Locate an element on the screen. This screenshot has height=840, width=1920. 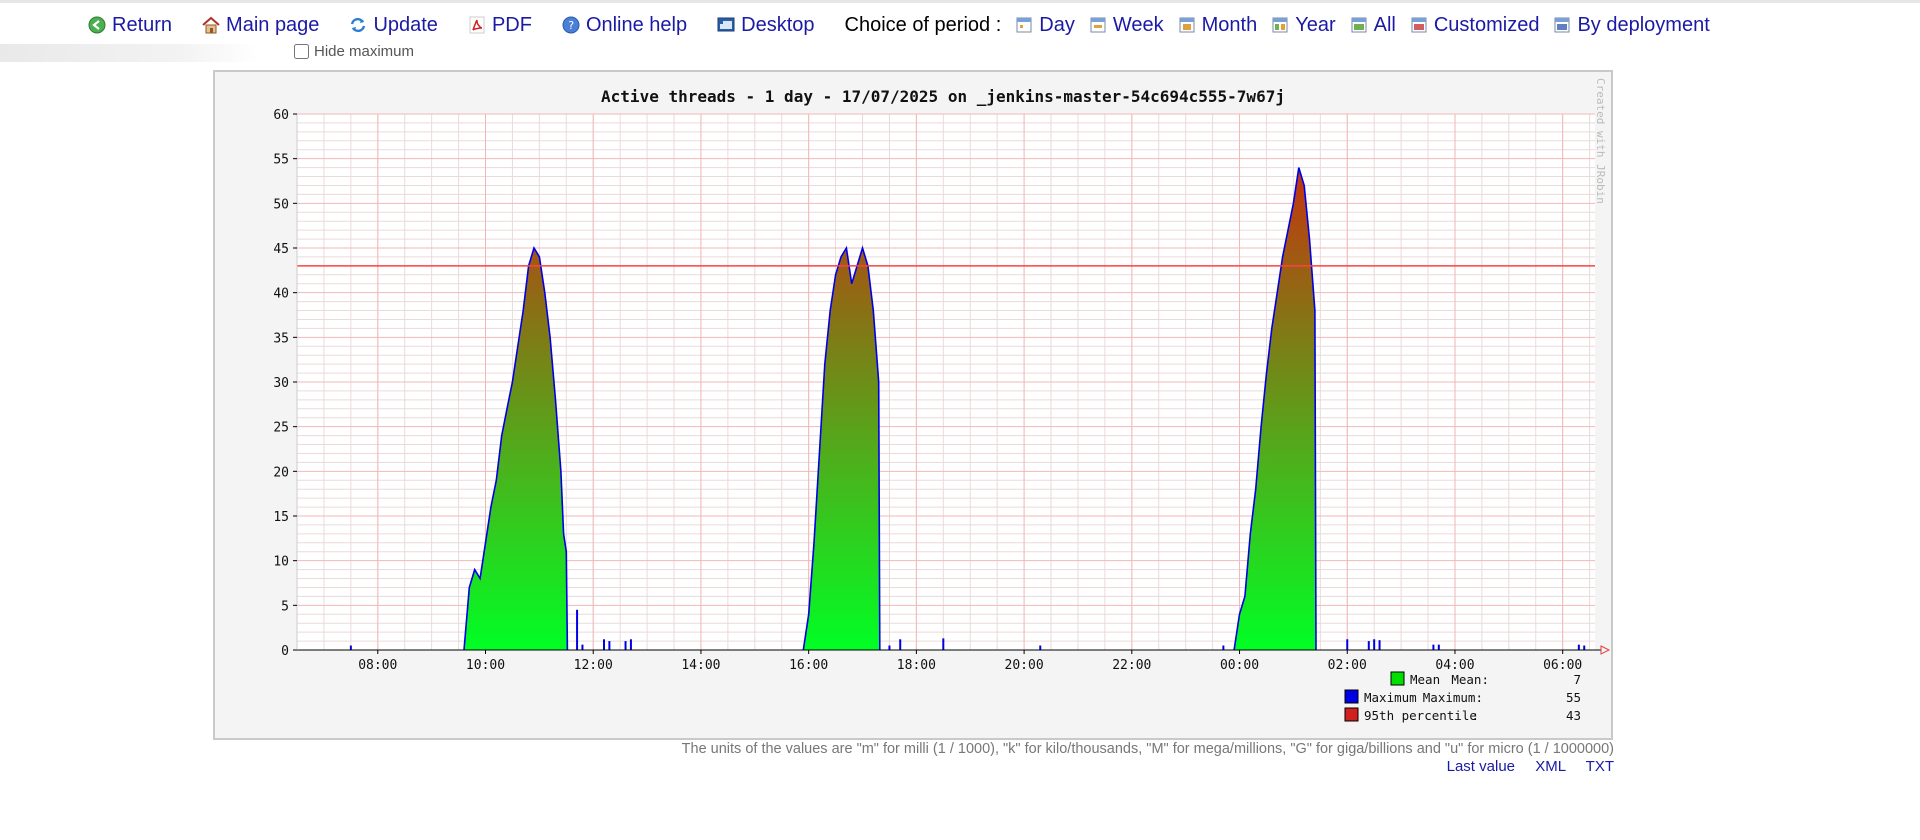
xml-link: XML is located at coordinates (1550, 766).